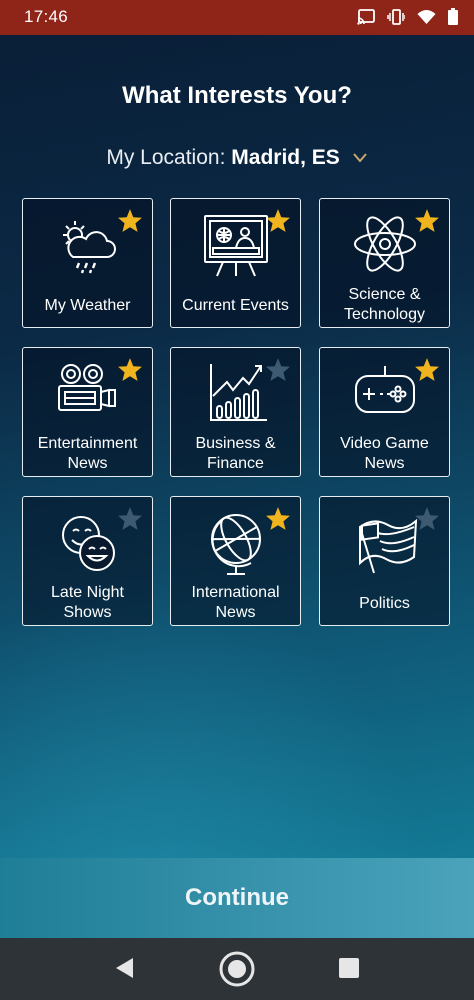  Describe the element at coordinates (87, 245) in the screenshot. I see `weather-icon` at that location.